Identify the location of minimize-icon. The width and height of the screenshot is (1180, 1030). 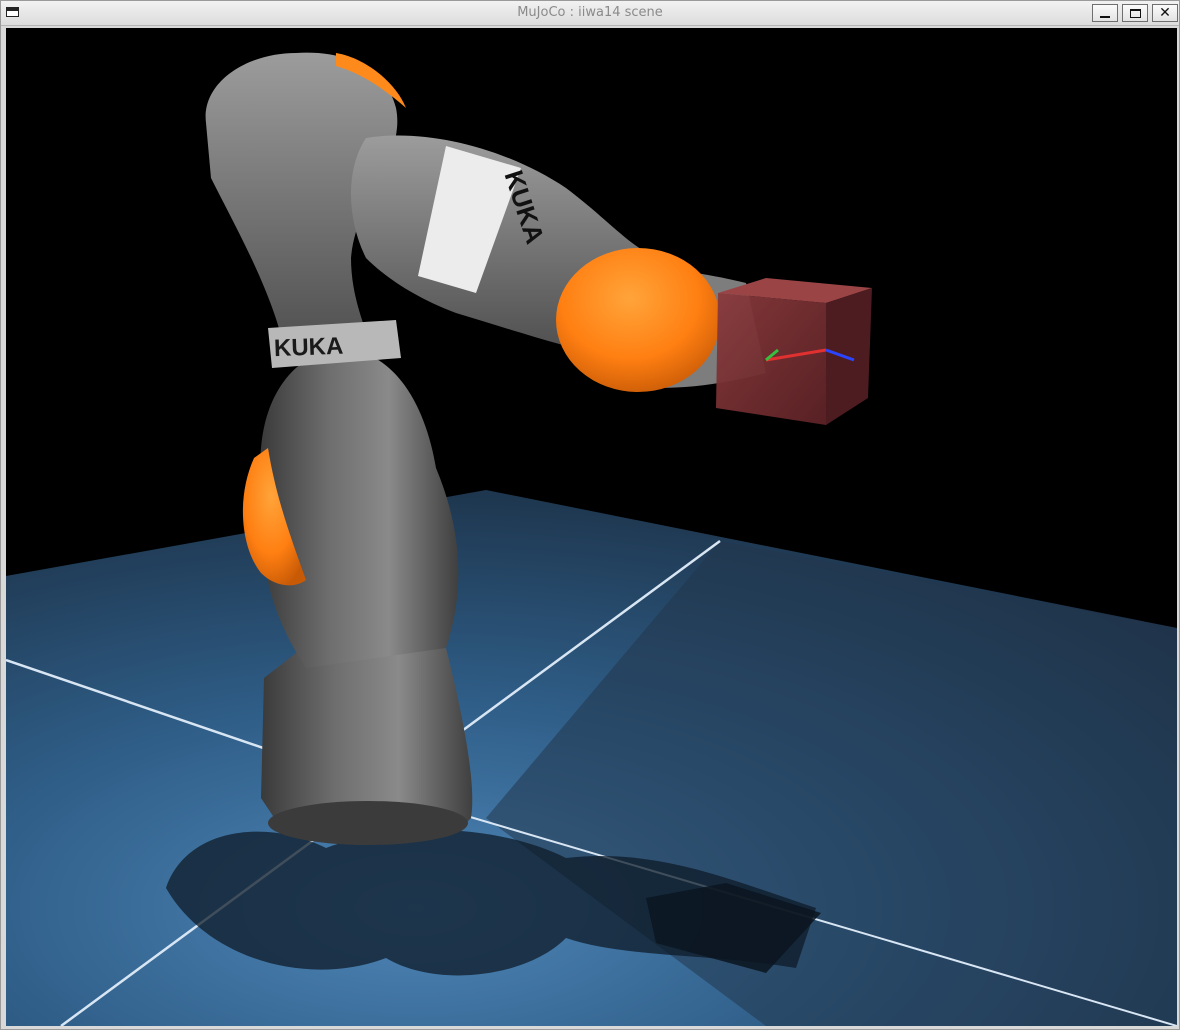
(1105, 17).